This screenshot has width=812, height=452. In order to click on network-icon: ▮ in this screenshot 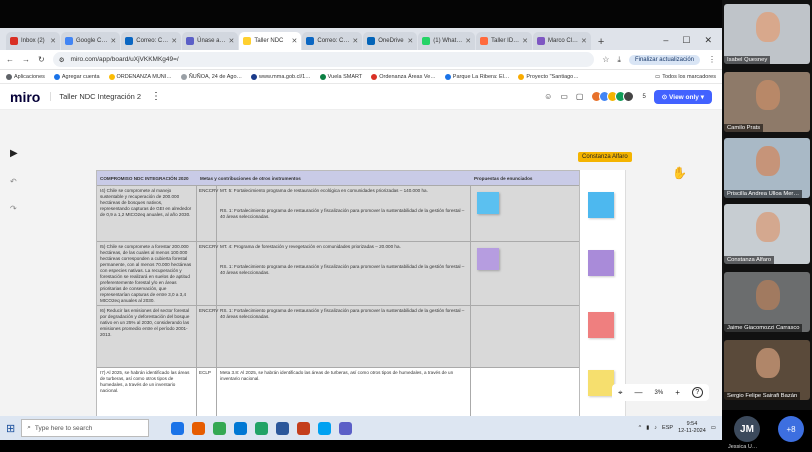, I will do `click(647, 428)`.